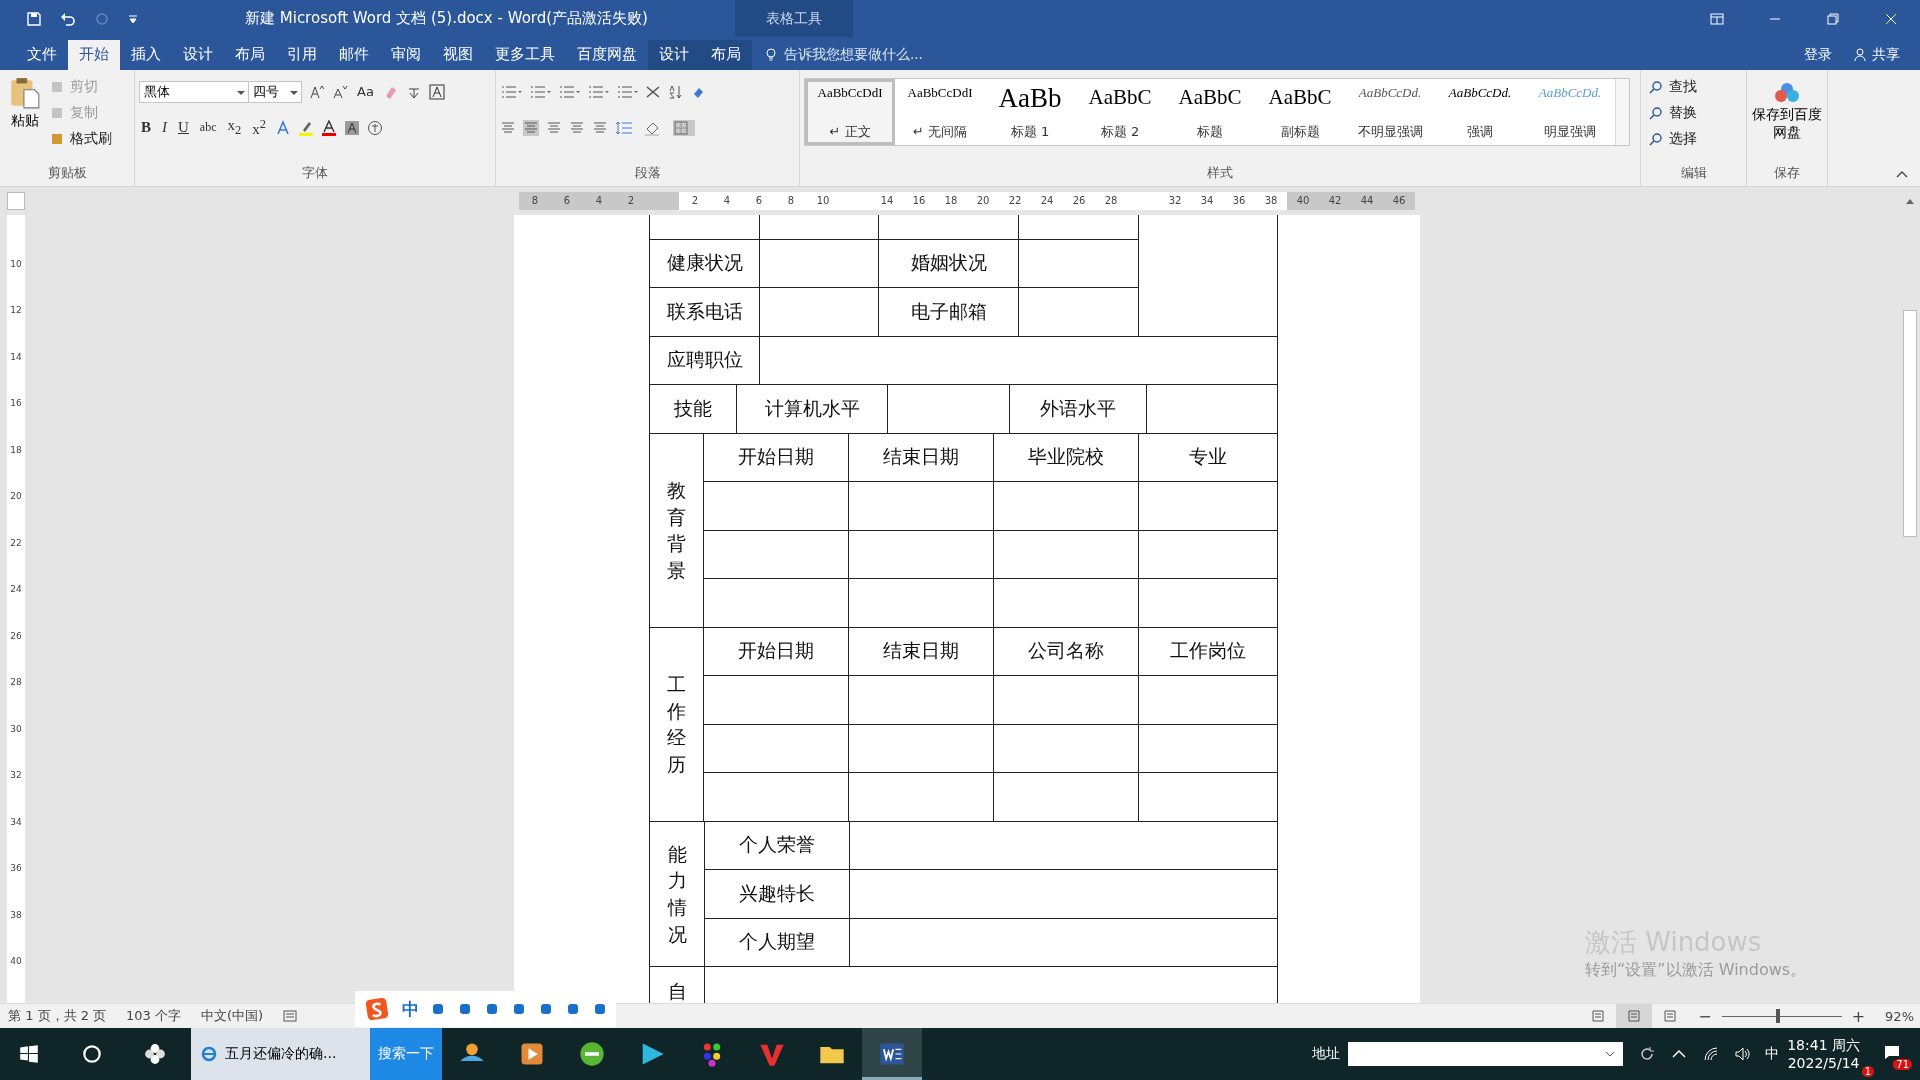  Describe the element at coordinates (1622, 111) in the screenshot. I see `gallery-scrollbar` at that location.